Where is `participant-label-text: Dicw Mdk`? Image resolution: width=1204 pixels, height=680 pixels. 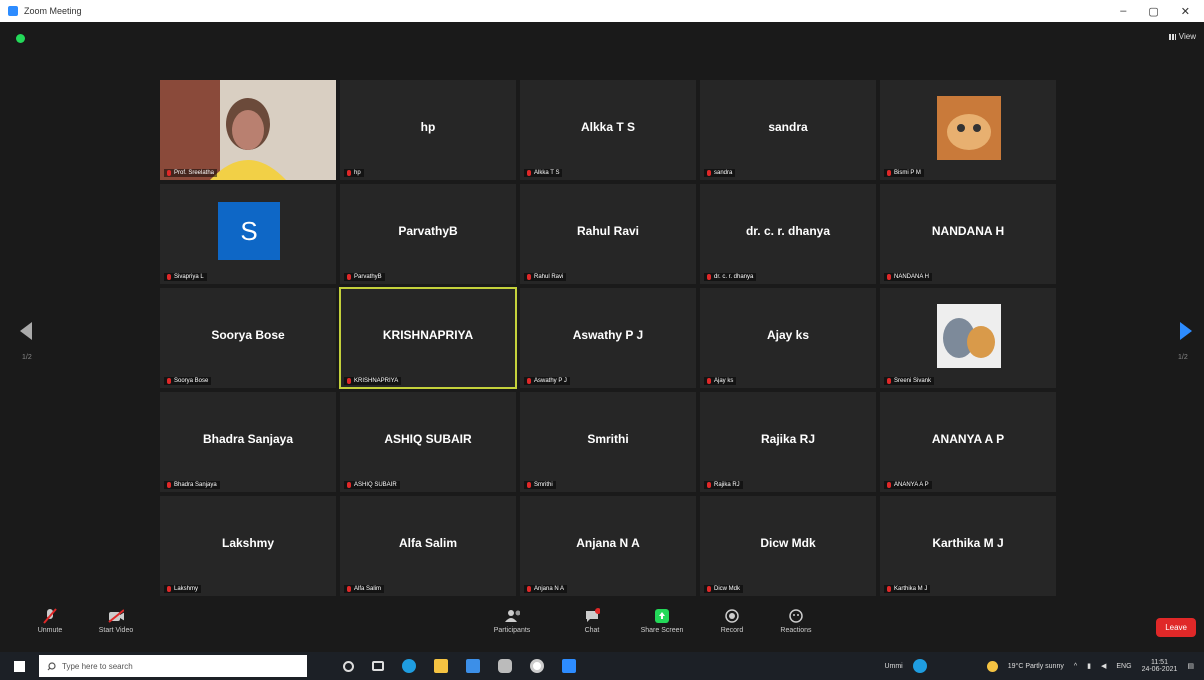 participant-label-text: Dicw Mdk is located at coordinates (727, 589).